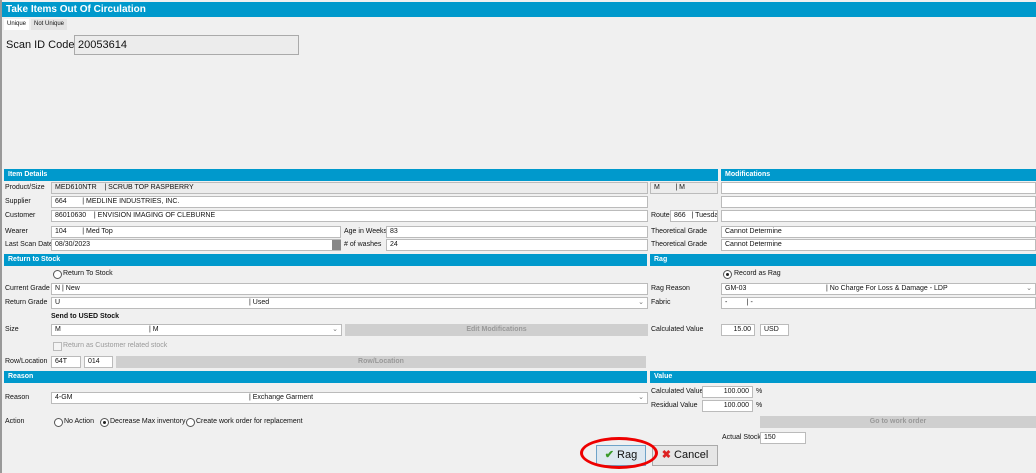 This screenshot has width=1036, height=473. I want to click on reason-code: 4-GM, so click(64, 397).